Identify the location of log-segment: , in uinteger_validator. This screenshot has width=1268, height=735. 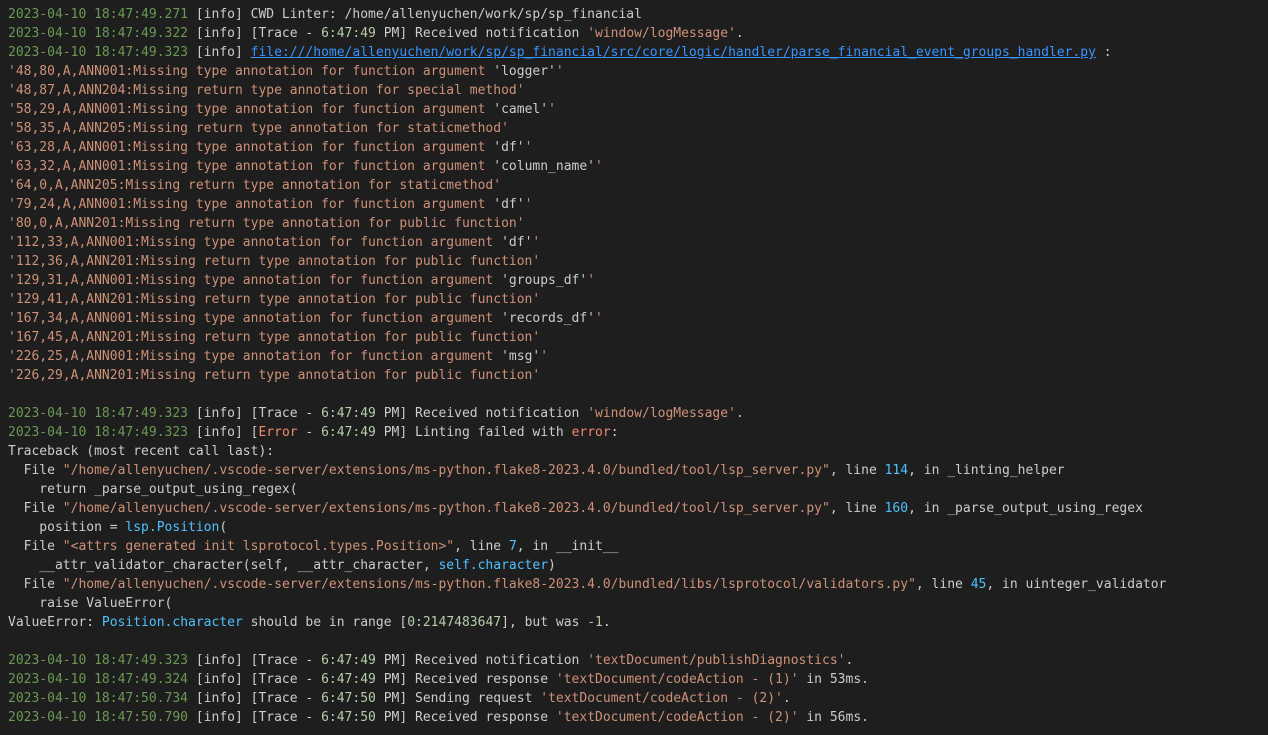
(1076, 584).